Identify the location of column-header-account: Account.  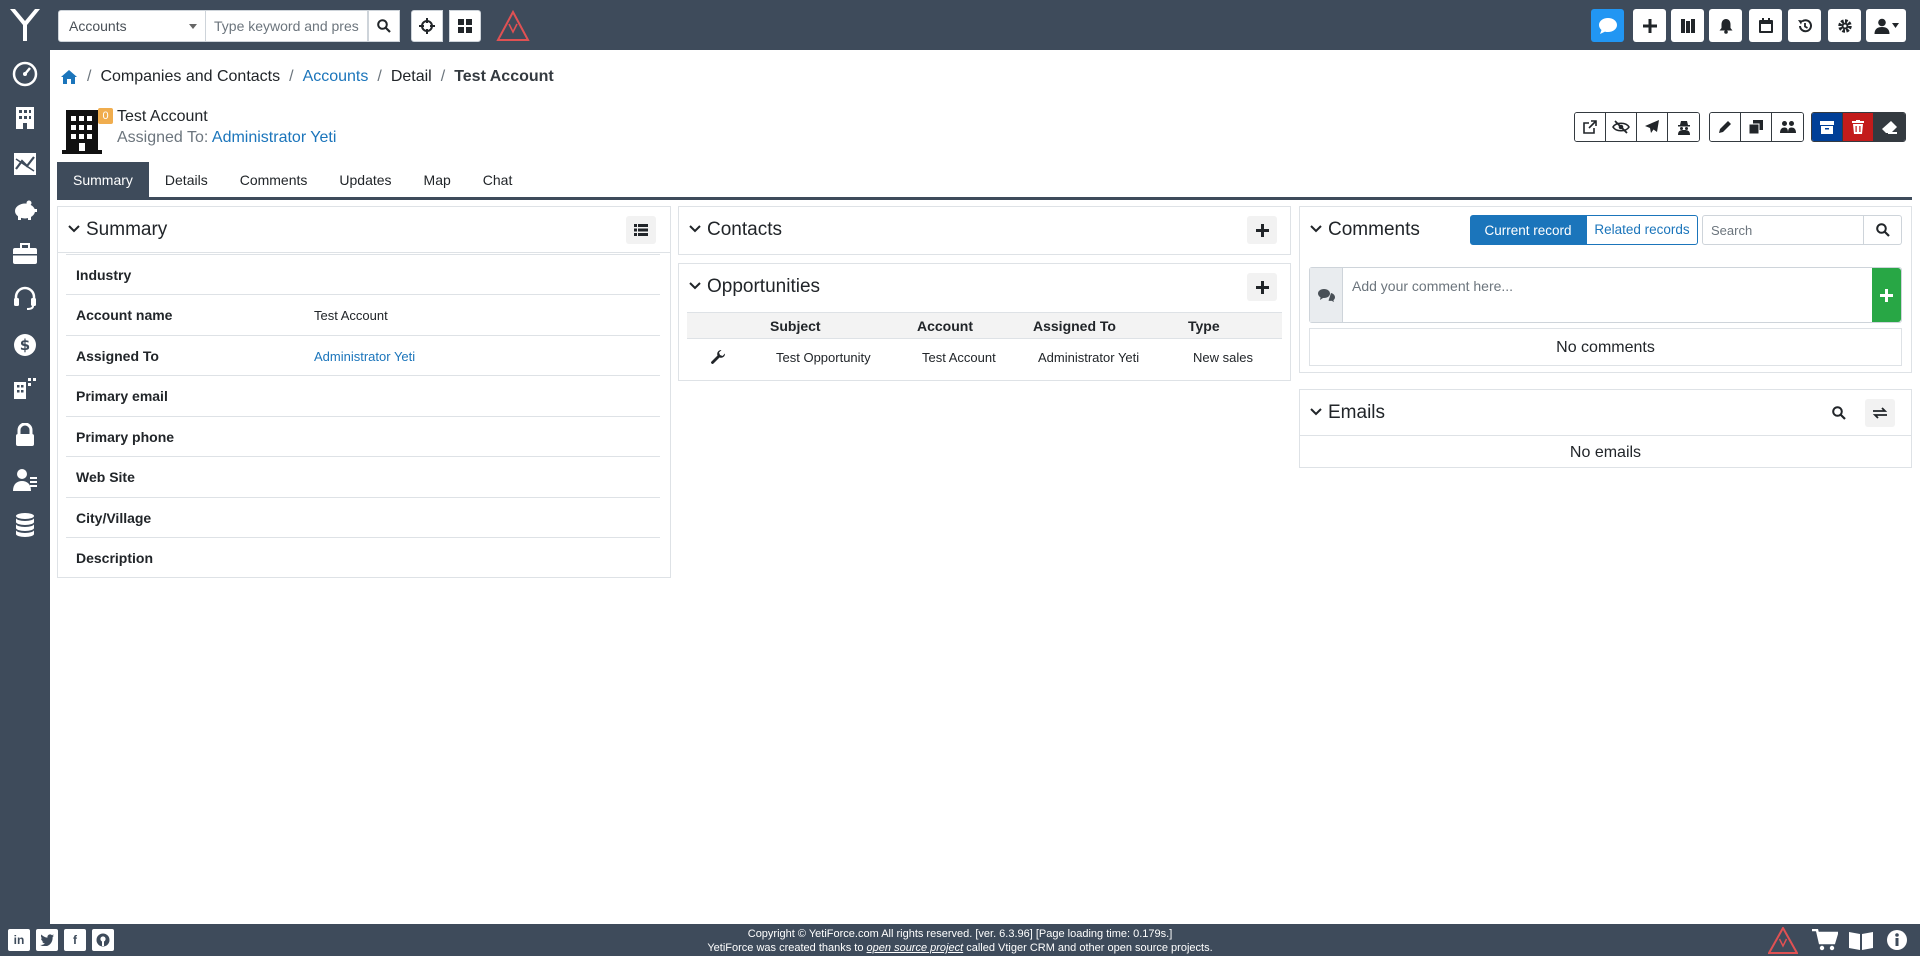
(945, 326).